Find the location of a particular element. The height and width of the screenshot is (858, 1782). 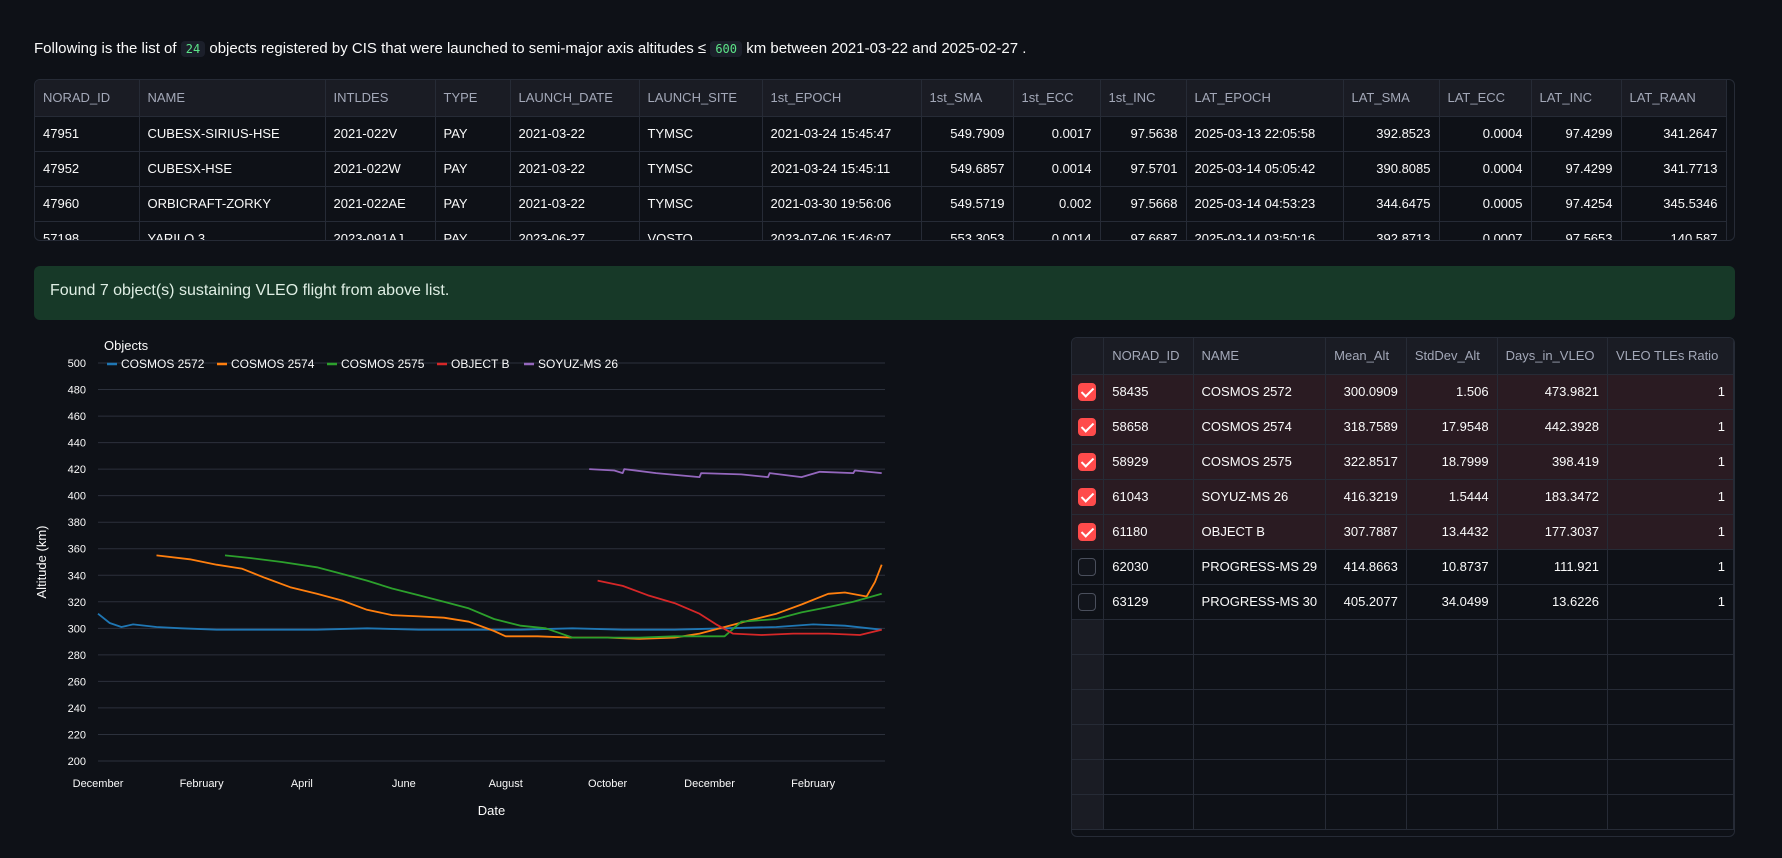

table-cell: 2021-022W is located at coordinates (380, 169).